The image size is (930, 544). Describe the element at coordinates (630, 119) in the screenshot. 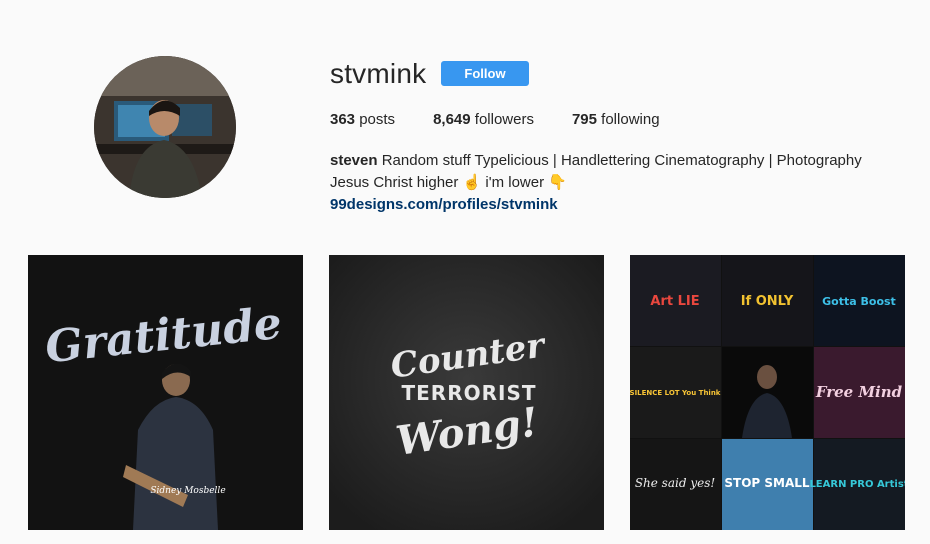

I see `following-label: following` at that location.